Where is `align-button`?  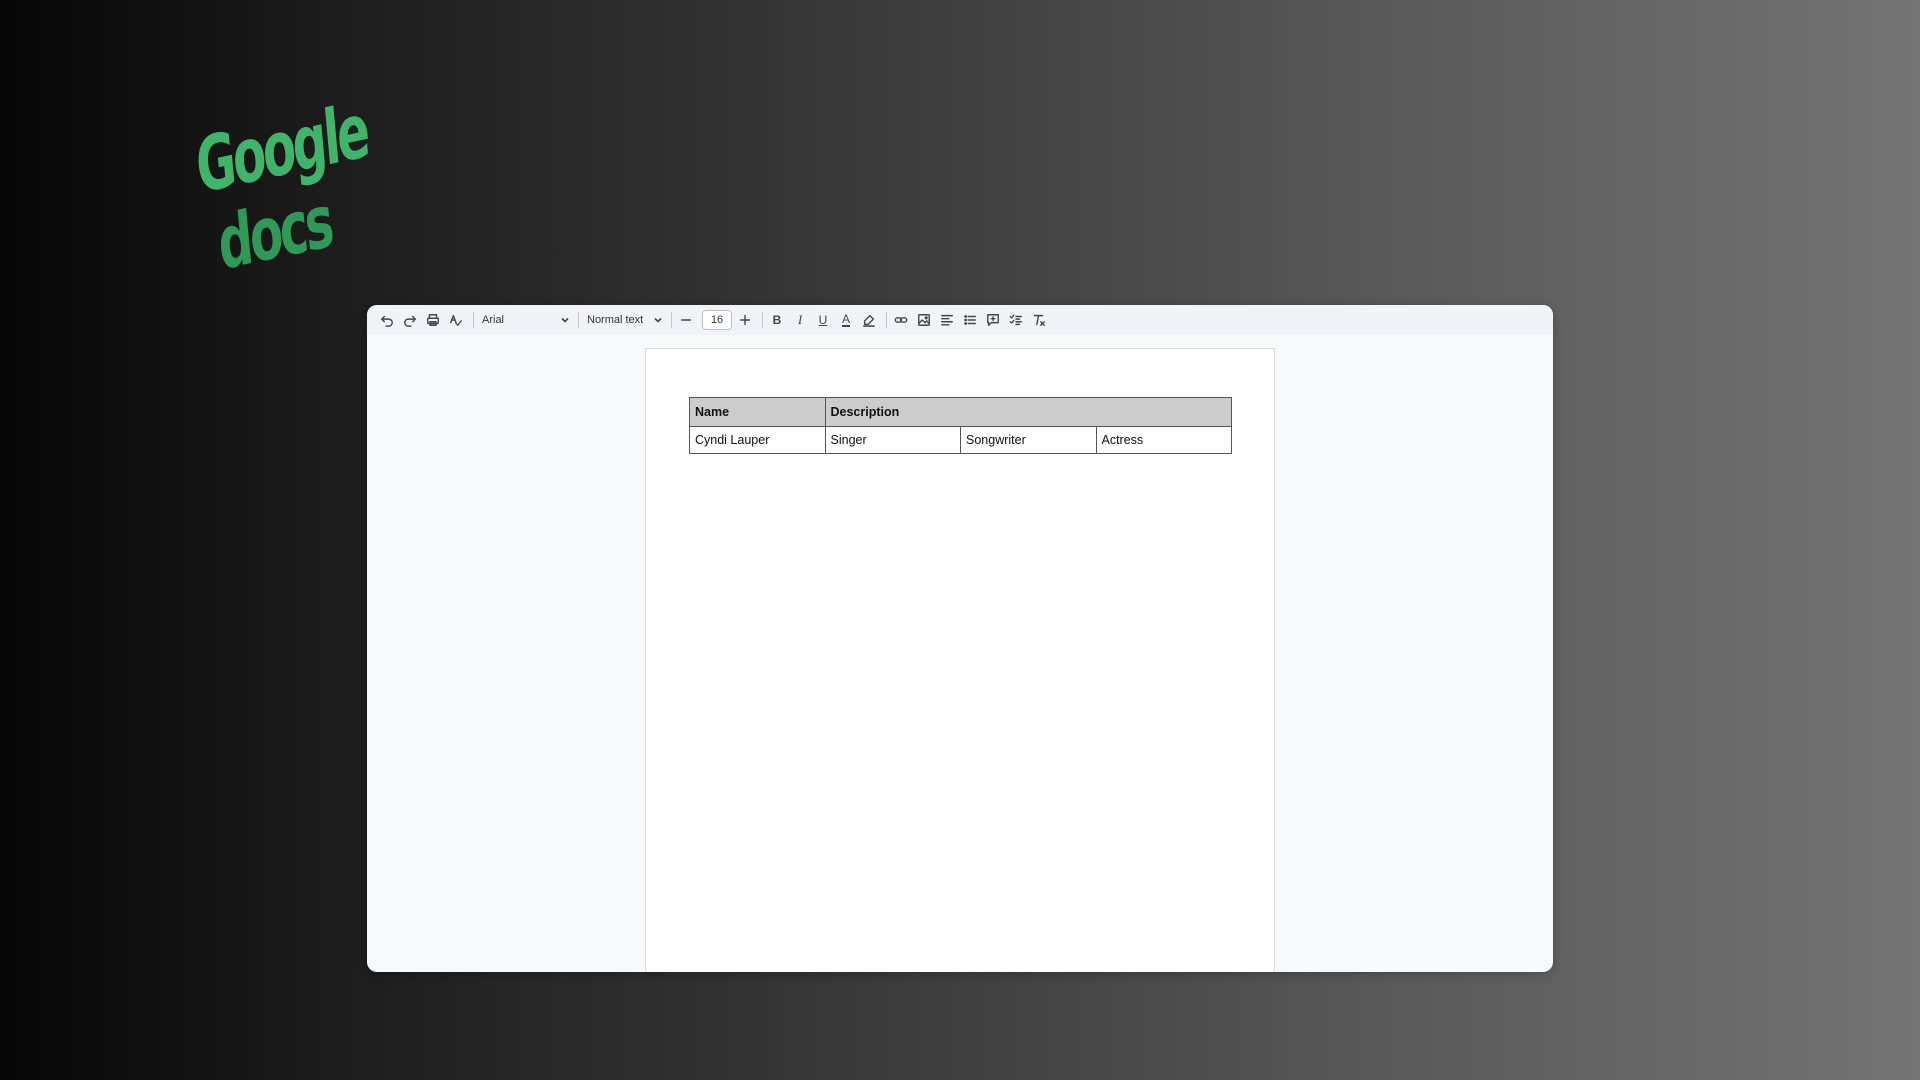 align-button is located at coordinates (947, 320).